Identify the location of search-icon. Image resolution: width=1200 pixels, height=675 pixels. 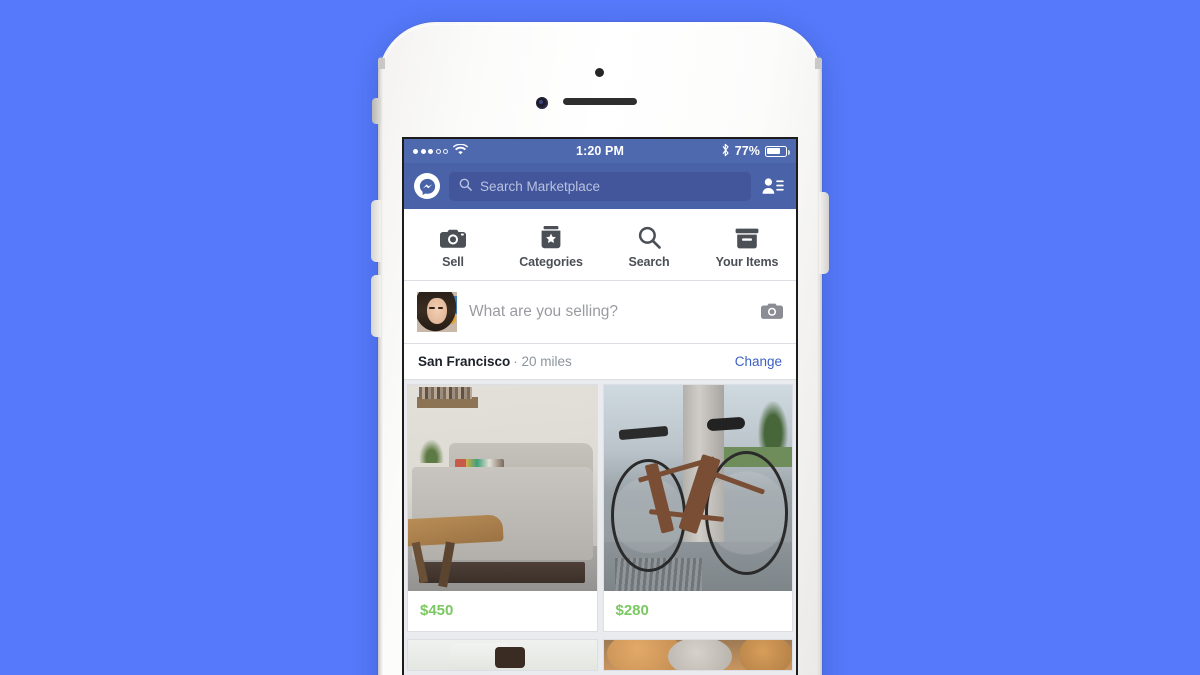
(465, 186).